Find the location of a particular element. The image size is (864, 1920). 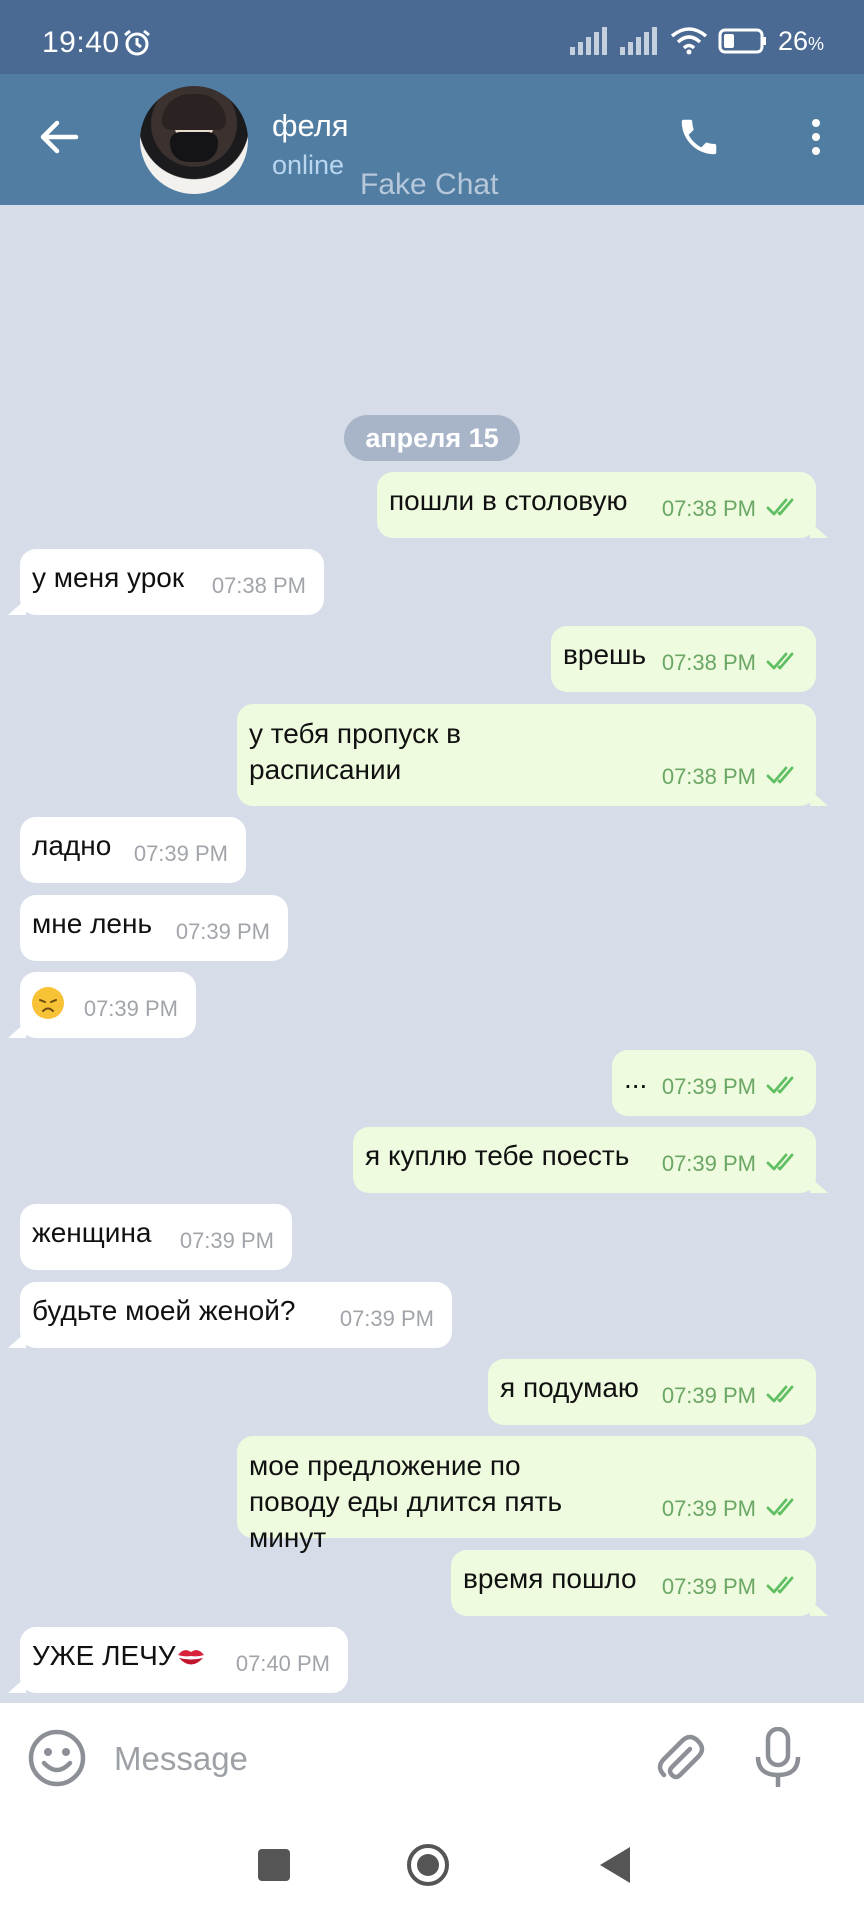

incoming-message: будьте моей женой? 07:39 PM is located at coordinates (230, 1315).